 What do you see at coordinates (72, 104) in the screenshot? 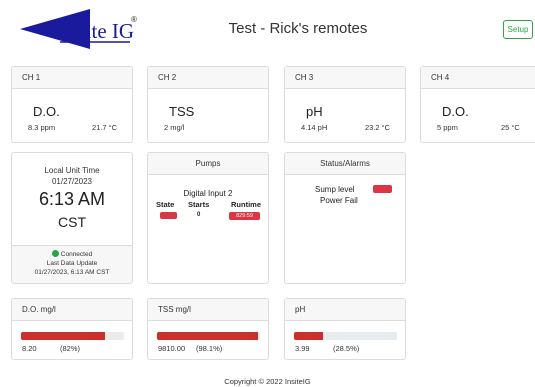
I see `channel-card-1: CH 1 D.O. 8.3 ppm 21.7 °C` at bounding box center [72, 104].